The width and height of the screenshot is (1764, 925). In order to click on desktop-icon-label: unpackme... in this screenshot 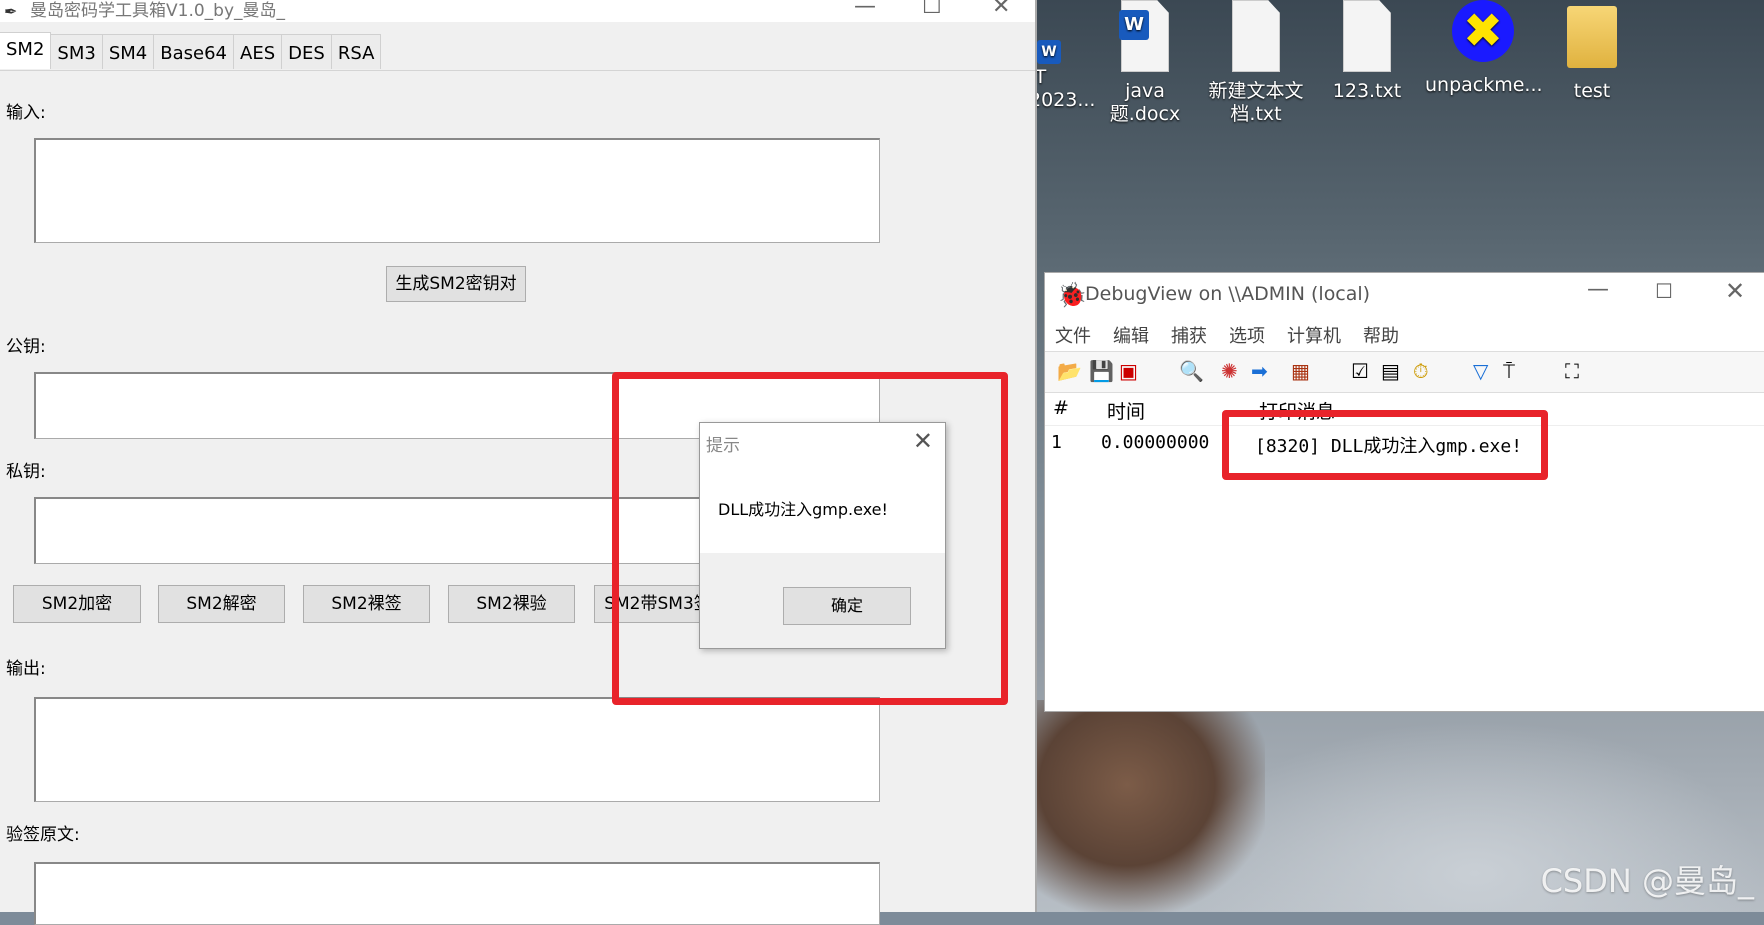, I will do `click(1484, 85)`.